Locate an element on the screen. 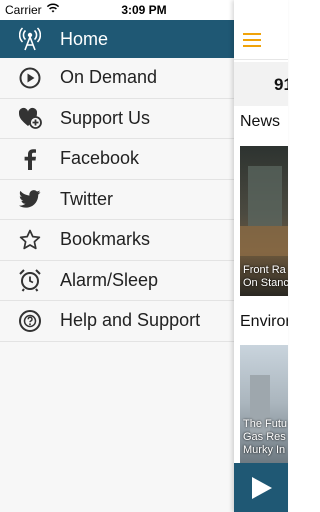  play-icon is located at coordinates (262, 488).